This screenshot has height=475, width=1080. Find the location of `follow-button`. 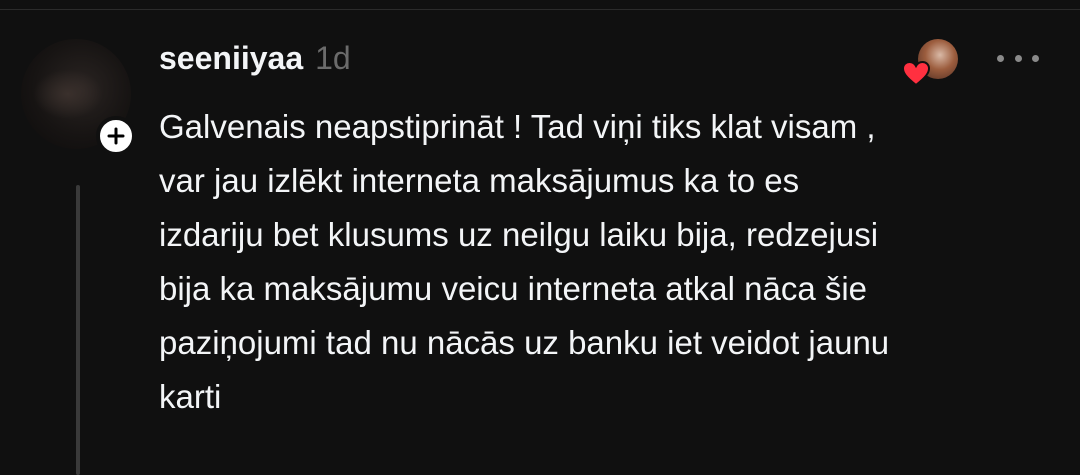

follow-button is located at coordinates (116, 136).